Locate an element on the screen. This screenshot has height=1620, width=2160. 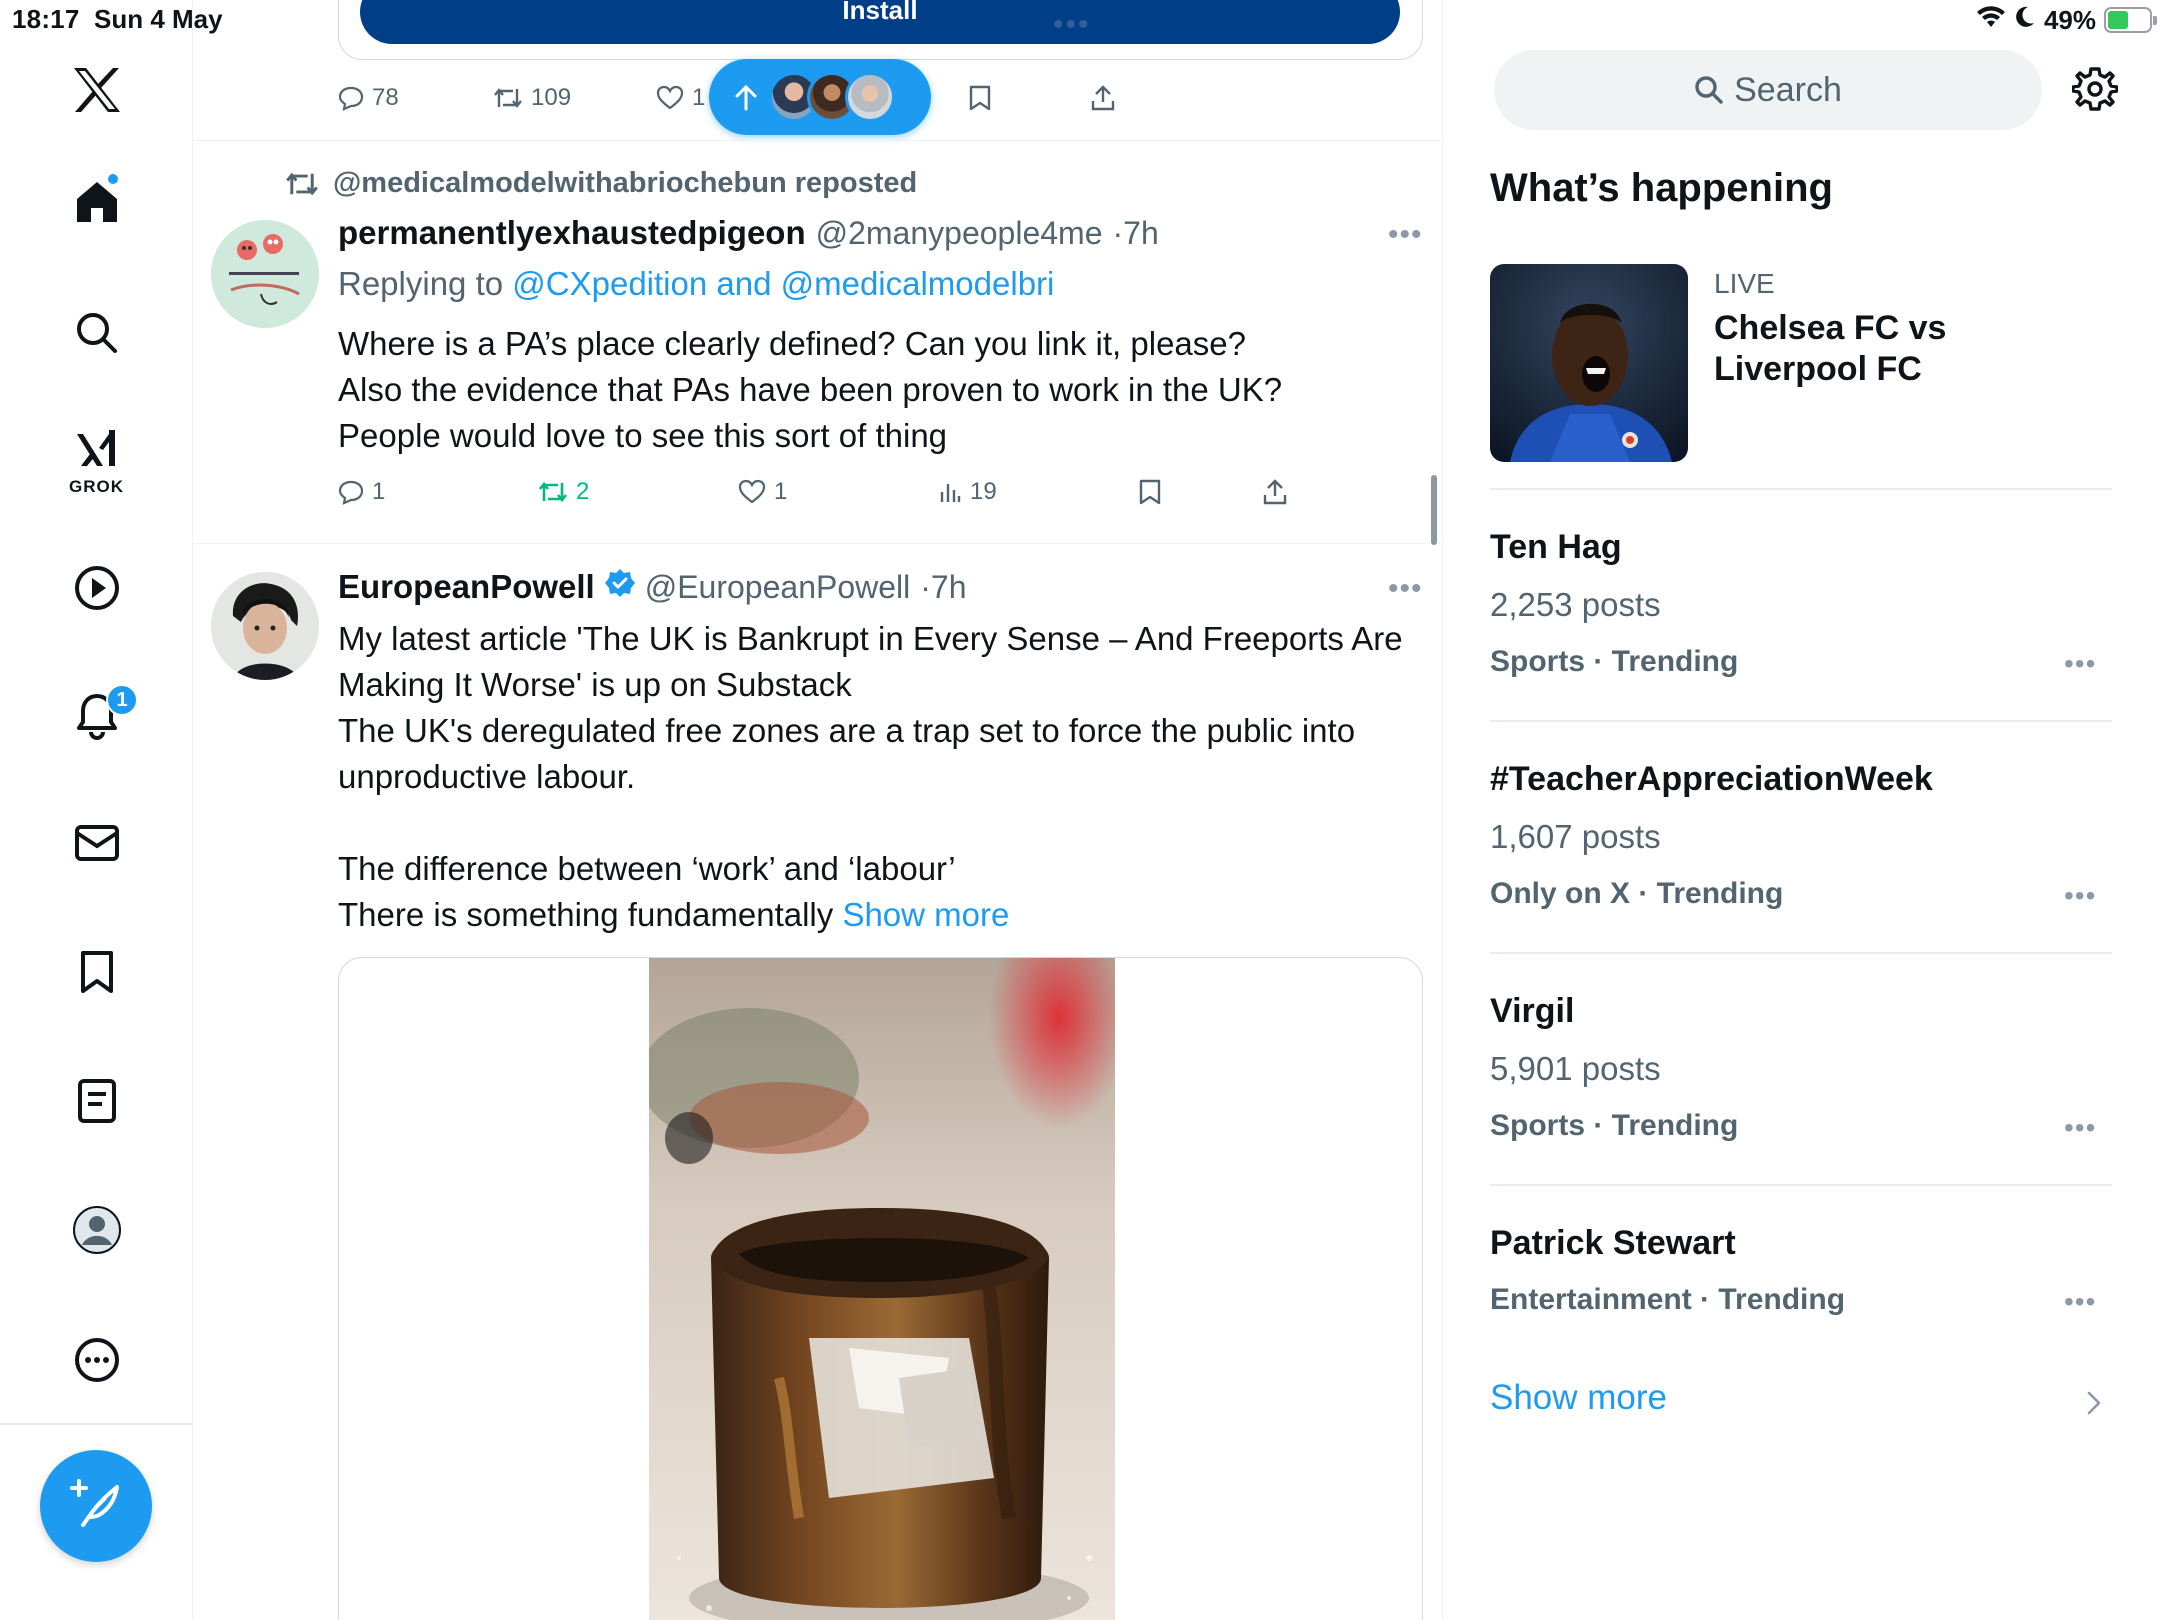
arrow-up-icon is located at coordinates (746, 97).